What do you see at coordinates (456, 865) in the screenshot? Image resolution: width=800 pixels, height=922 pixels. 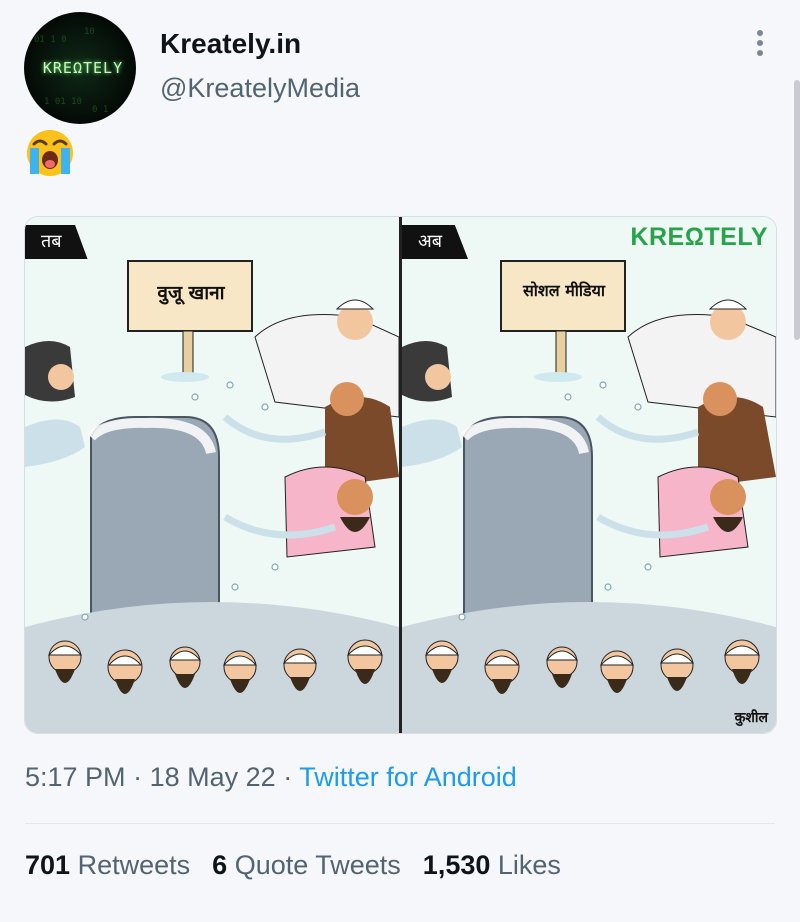 I see `likes-count: 1,530` at bounding box center [456, 865].